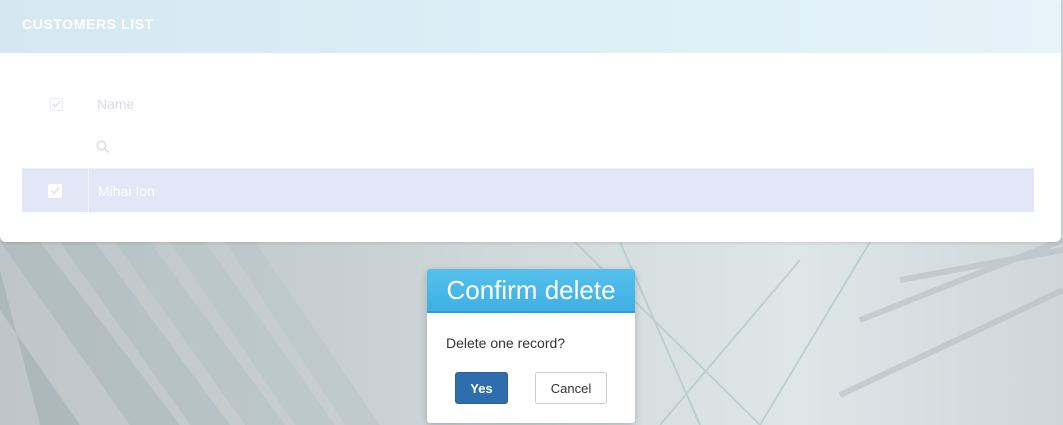  What do you see at coordinates (528, 190) in the screenshot?
I see `table-row: Mihai Ion` at bounding box center [528, 190].